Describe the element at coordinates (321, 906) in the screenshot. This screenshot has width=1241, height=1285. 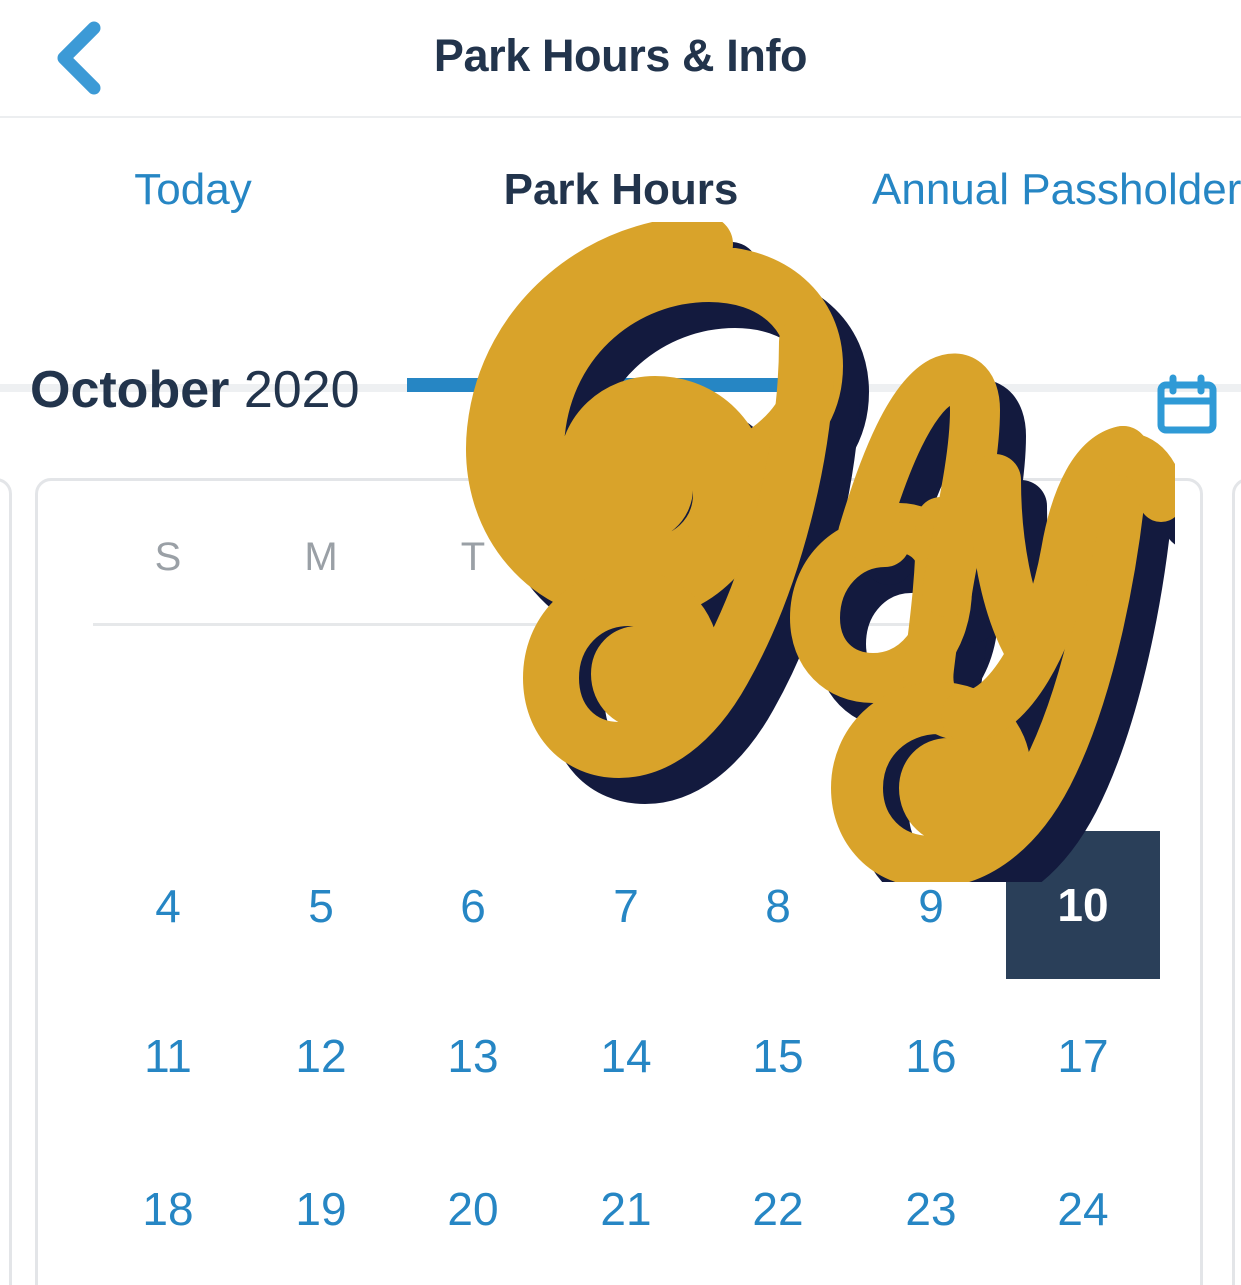
I see `day-cell-5: 5` at that location.